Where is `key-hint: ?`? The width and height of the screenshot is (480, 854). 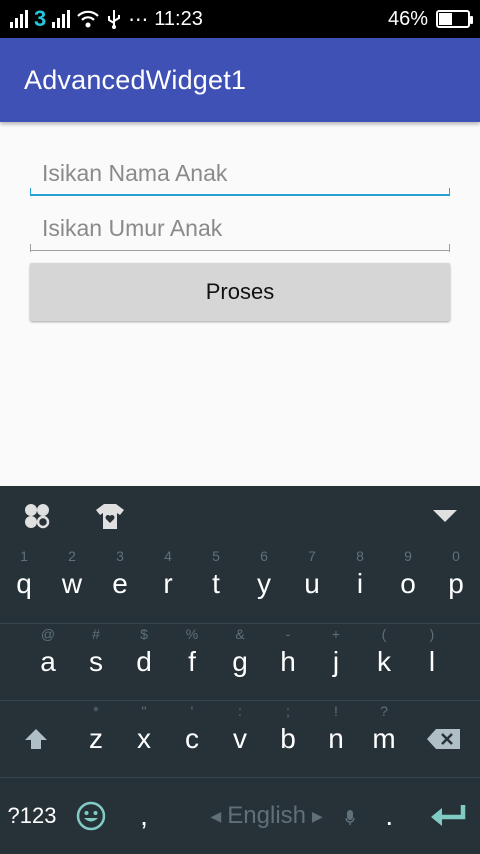 key-hint: ? is located at coordinates (384, 711).